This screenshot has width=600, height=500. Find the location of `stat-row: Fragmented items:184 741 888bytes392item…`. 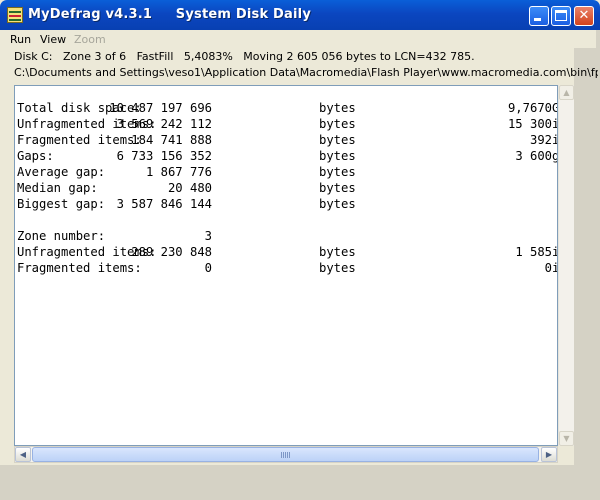

stat-row: Fragmented items:184 741 888bytes392item… is located at coordinates (287, 140).